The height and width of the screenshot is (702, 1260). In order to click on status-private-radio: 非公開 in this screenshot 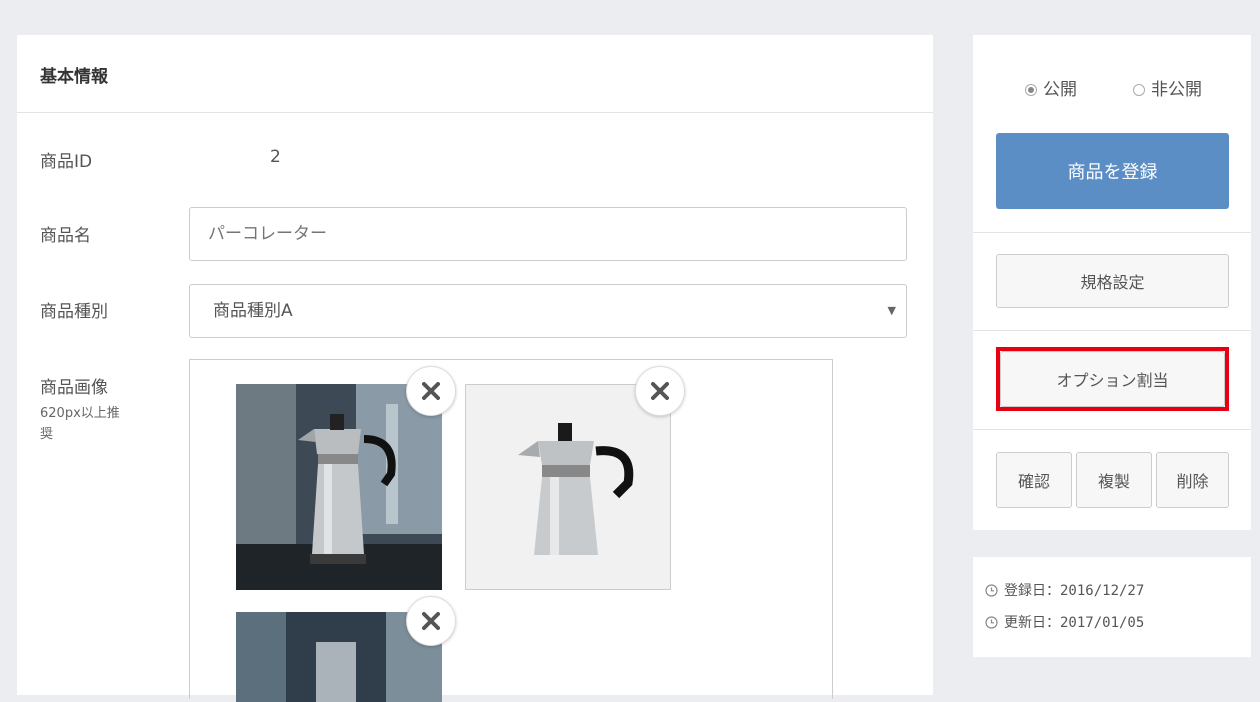, I will do `click(1167, 87)`.